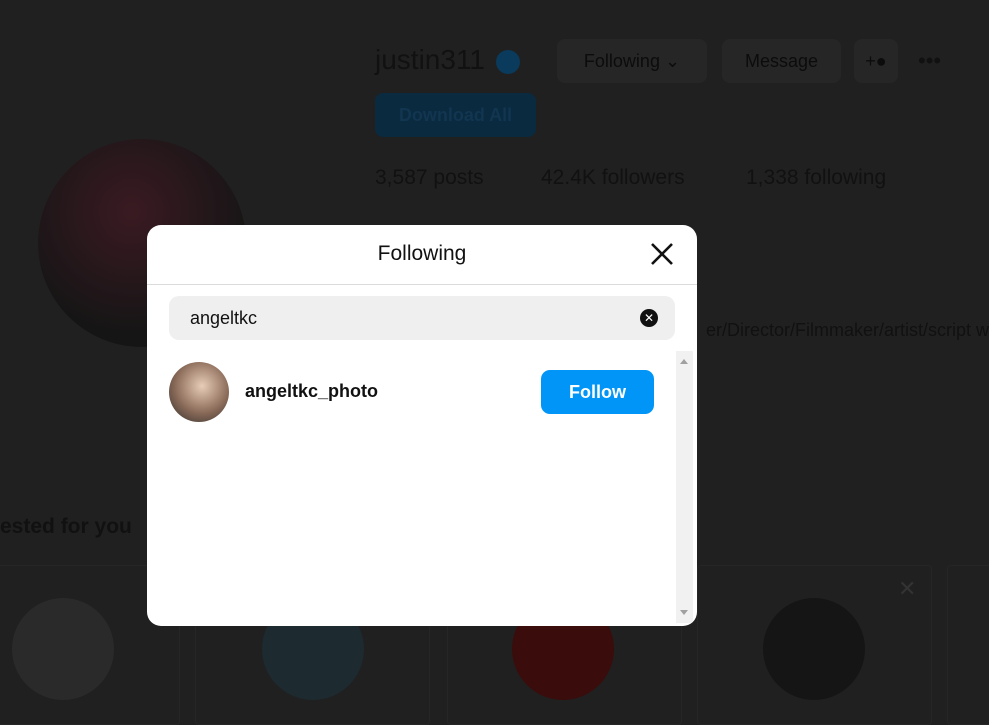 The width and height of the screenshot is (989, 725). Describe the element at coordinates (422, 253) in the screenshot. I see `modal-title: Following` at that location.